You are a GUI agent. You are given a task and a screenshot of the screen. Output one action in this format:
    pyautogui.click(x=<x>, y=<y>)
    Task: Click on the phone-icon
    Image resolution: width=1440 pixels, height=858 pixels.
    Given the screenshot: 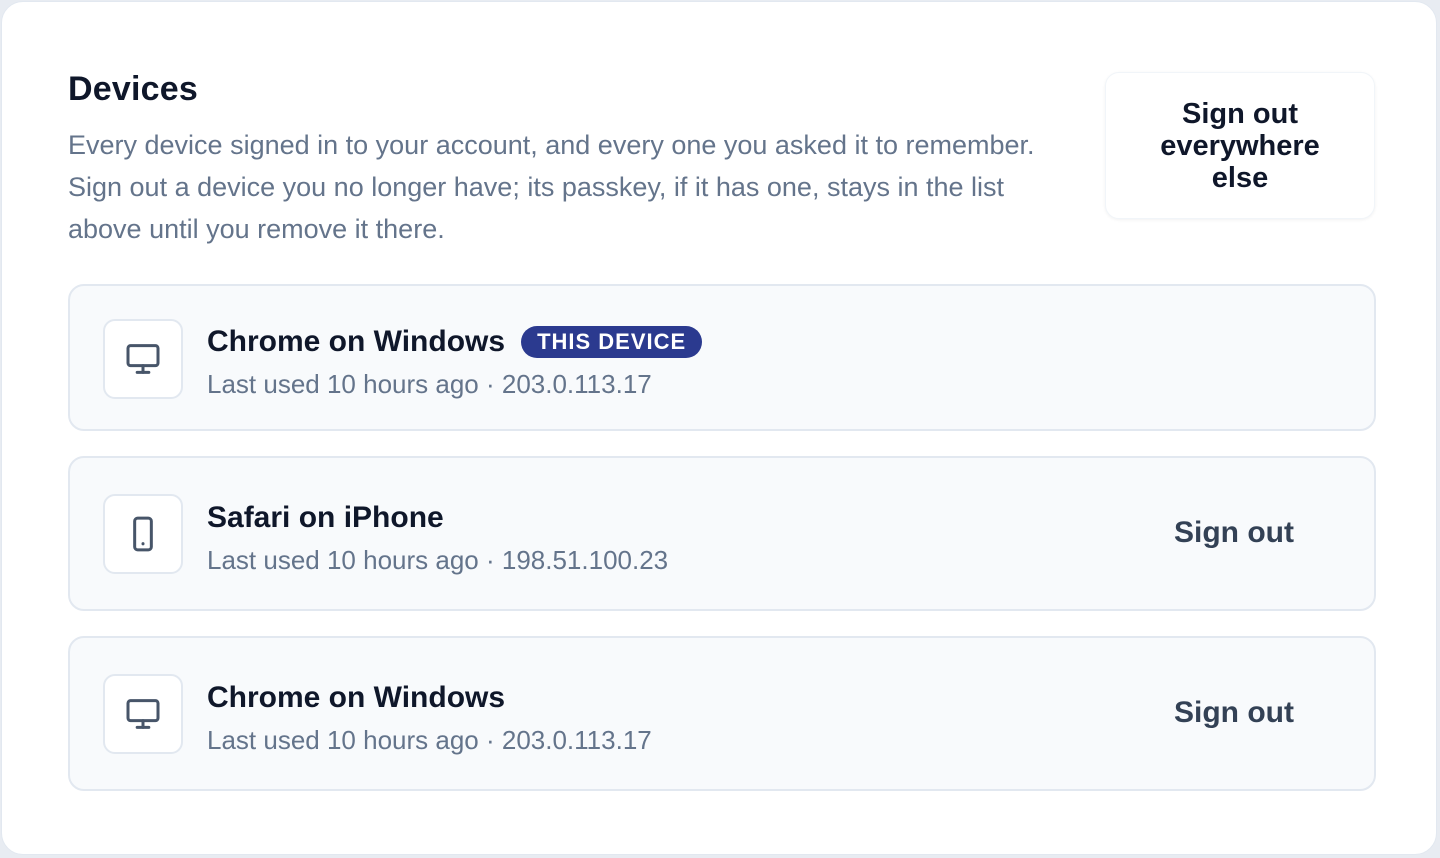 What is the action you would take?
    pyautogui.click(x=143, y=534)
    